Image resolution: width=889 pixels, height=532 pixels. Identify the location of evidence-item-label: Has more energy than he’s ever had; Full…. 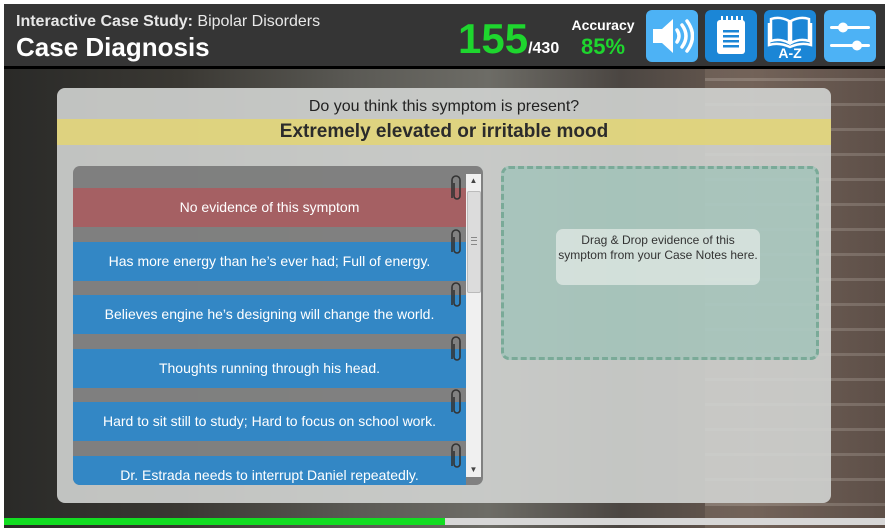
(269, 261).